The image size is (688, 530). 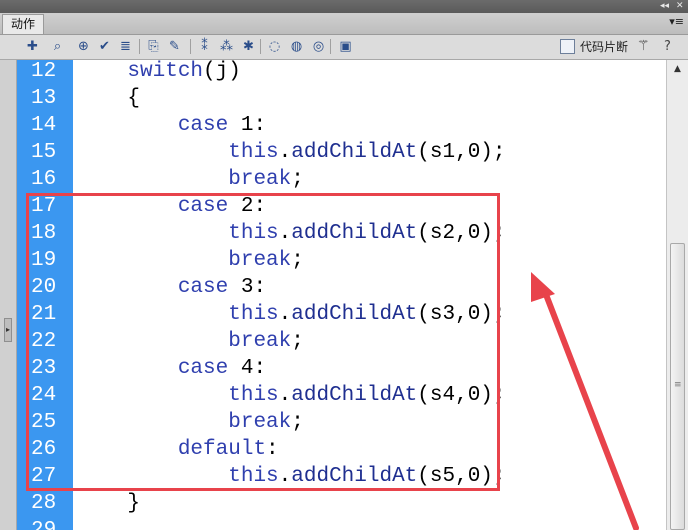 I want to click on arrow-shaft, so click(x=590, y=409).